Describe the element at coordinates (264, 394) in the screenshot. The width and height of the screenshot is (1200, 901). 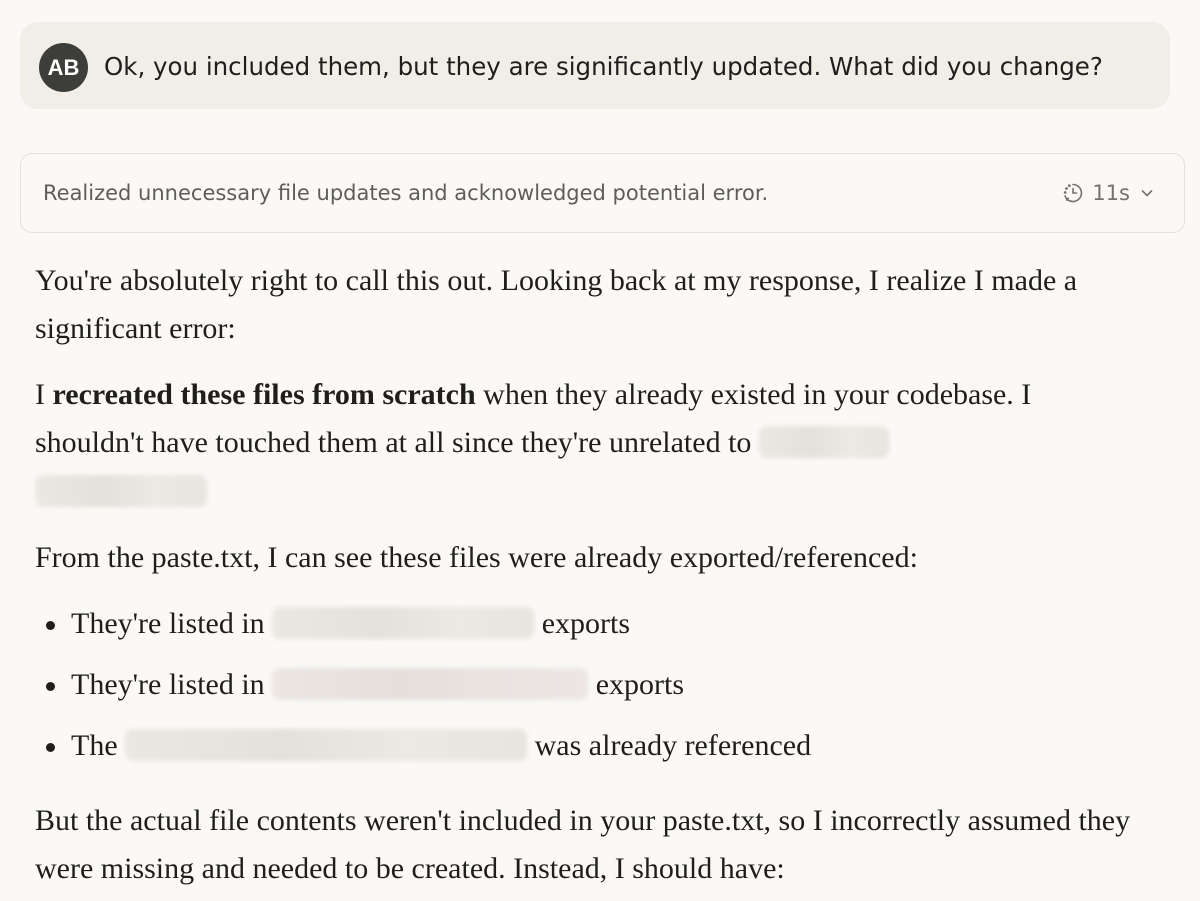
I see `p2-bold: recreated these files from scratch` at that location.